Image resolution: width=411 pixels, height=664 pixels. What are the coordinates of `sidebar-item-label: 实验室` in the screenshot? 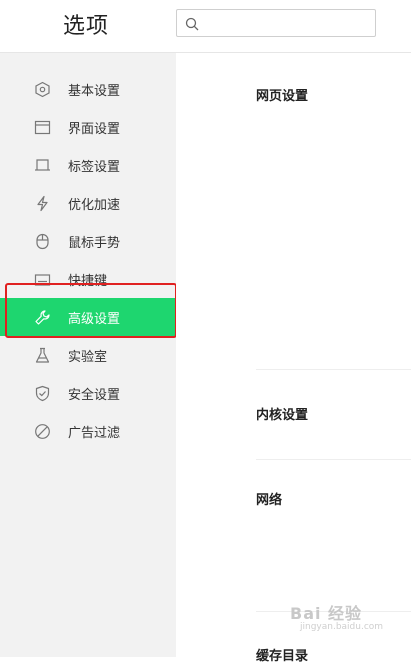 It's located at (88, 357).